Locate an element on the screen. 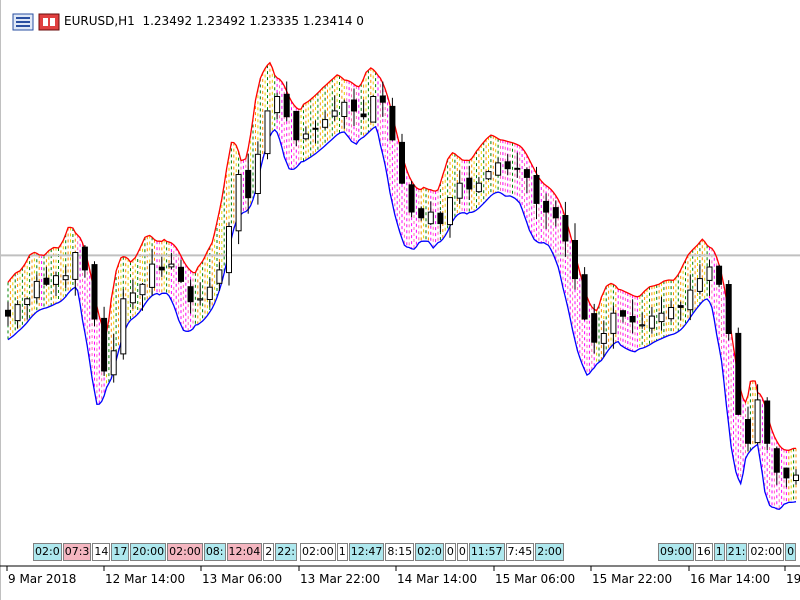 This screenshot has width=800, height=600. symbol-label: EURUSD,H1 is located at coordinates (99, 21).